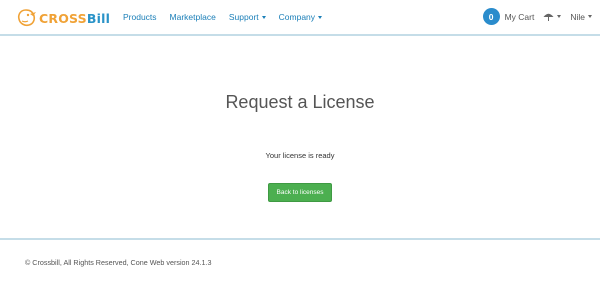 This screenshot has width=600, height=308. Describe the element at coordinates (297, 17) in the screenshot. I see `nav-company-label: Company` at that location.